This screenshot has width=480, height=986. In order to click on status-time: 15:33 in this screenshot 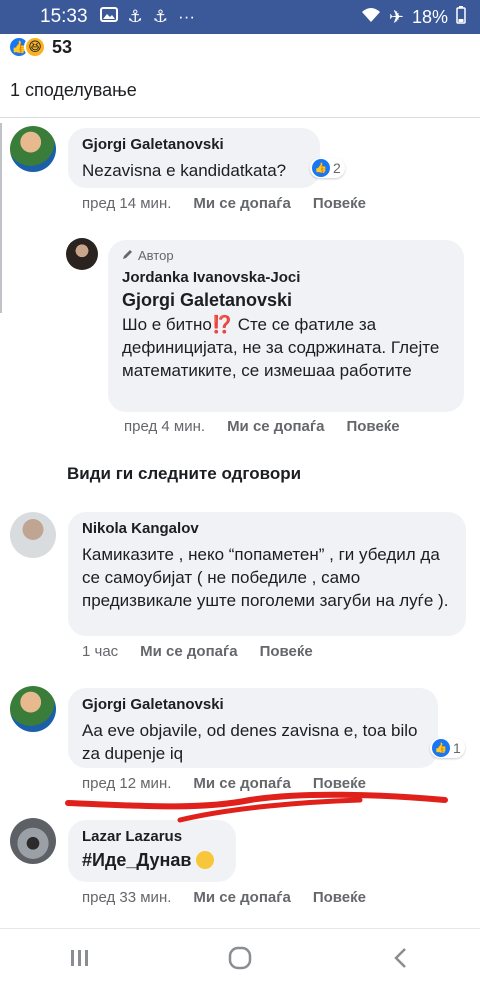, I will do `click(64, 16)`.